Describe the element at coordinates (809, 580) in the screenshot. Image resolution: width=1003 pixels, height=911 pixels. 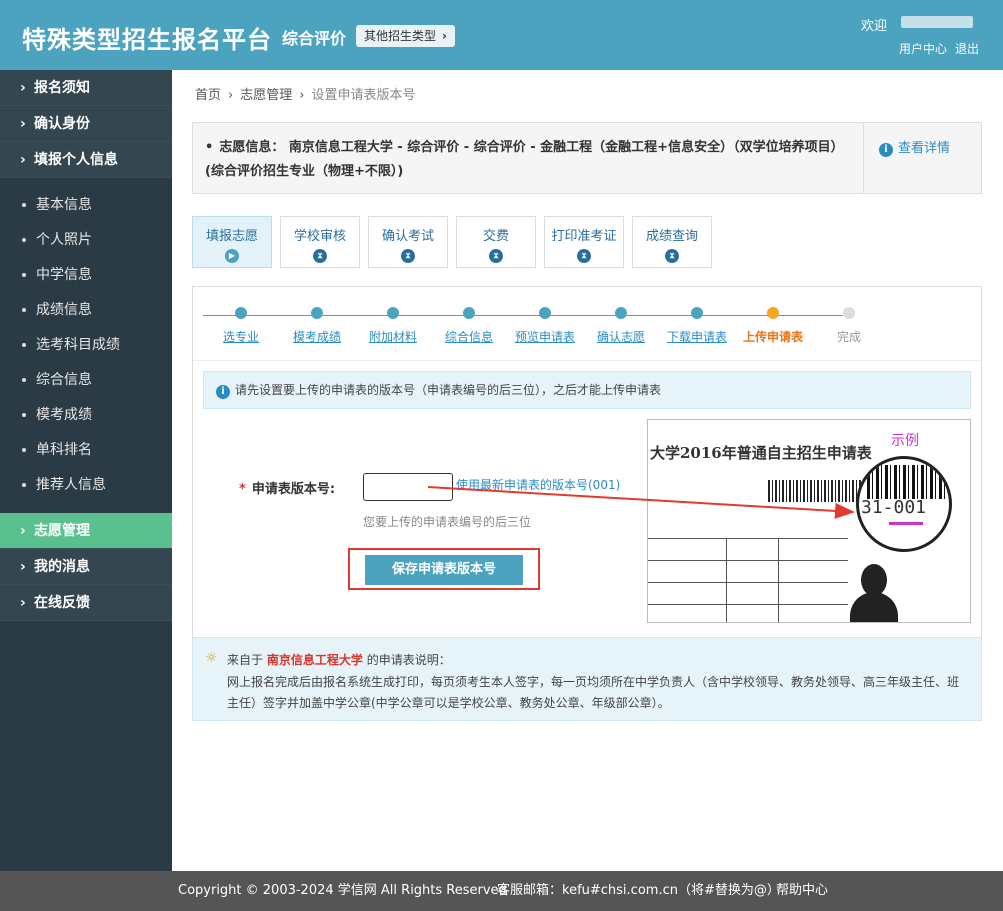
I see `sample-table` at that location.